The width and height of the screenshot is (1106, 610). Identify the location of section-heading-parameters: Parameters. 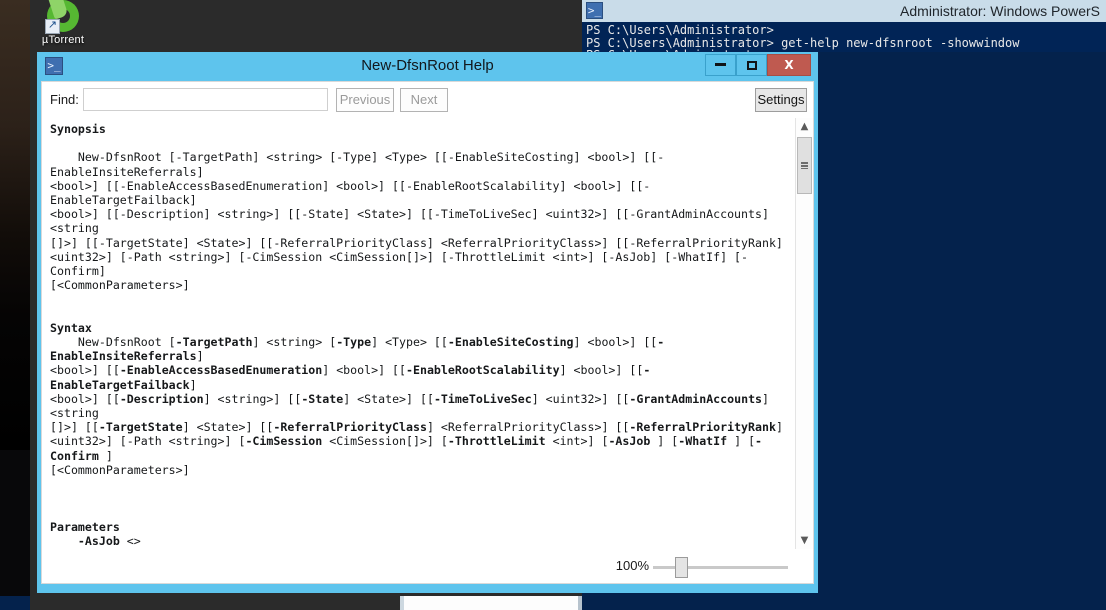
(85, 526).